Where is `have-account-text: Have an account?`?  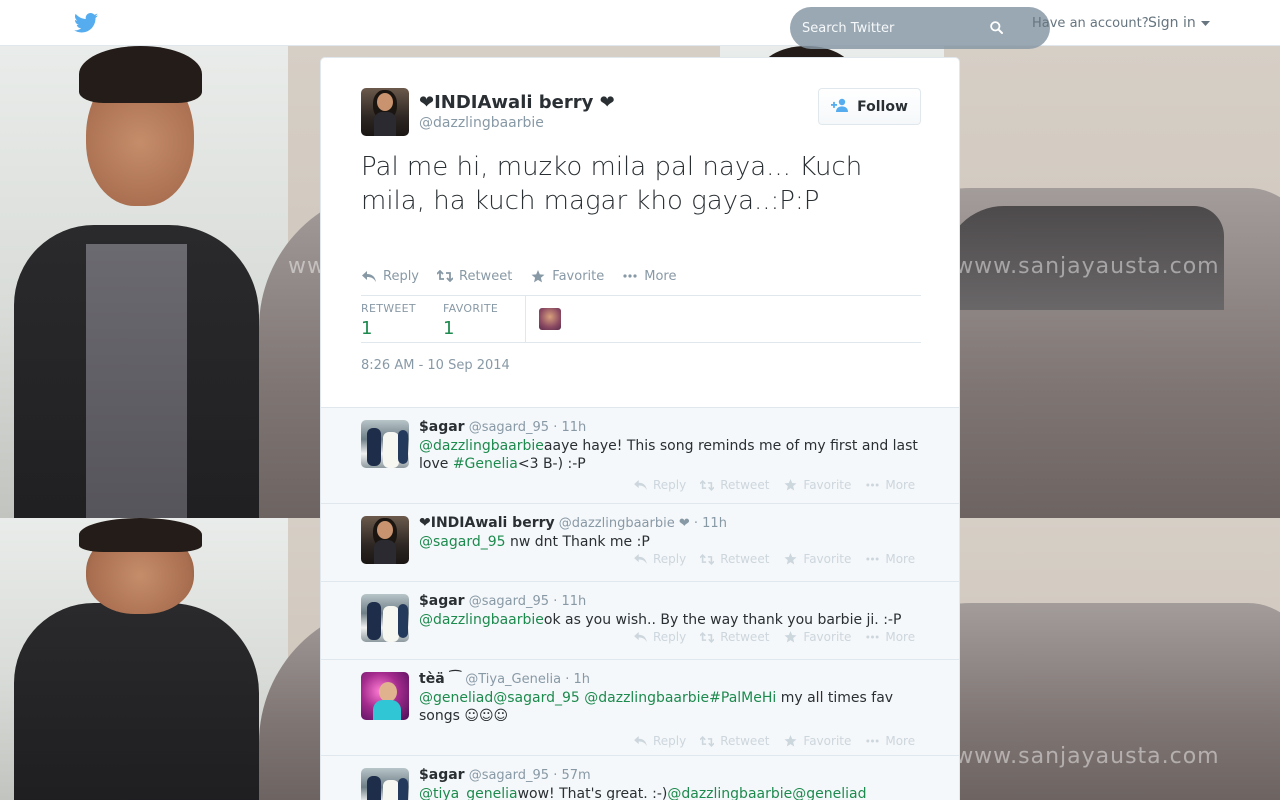 have-account-text: Have an account? is located at coordinates (1090, 23).